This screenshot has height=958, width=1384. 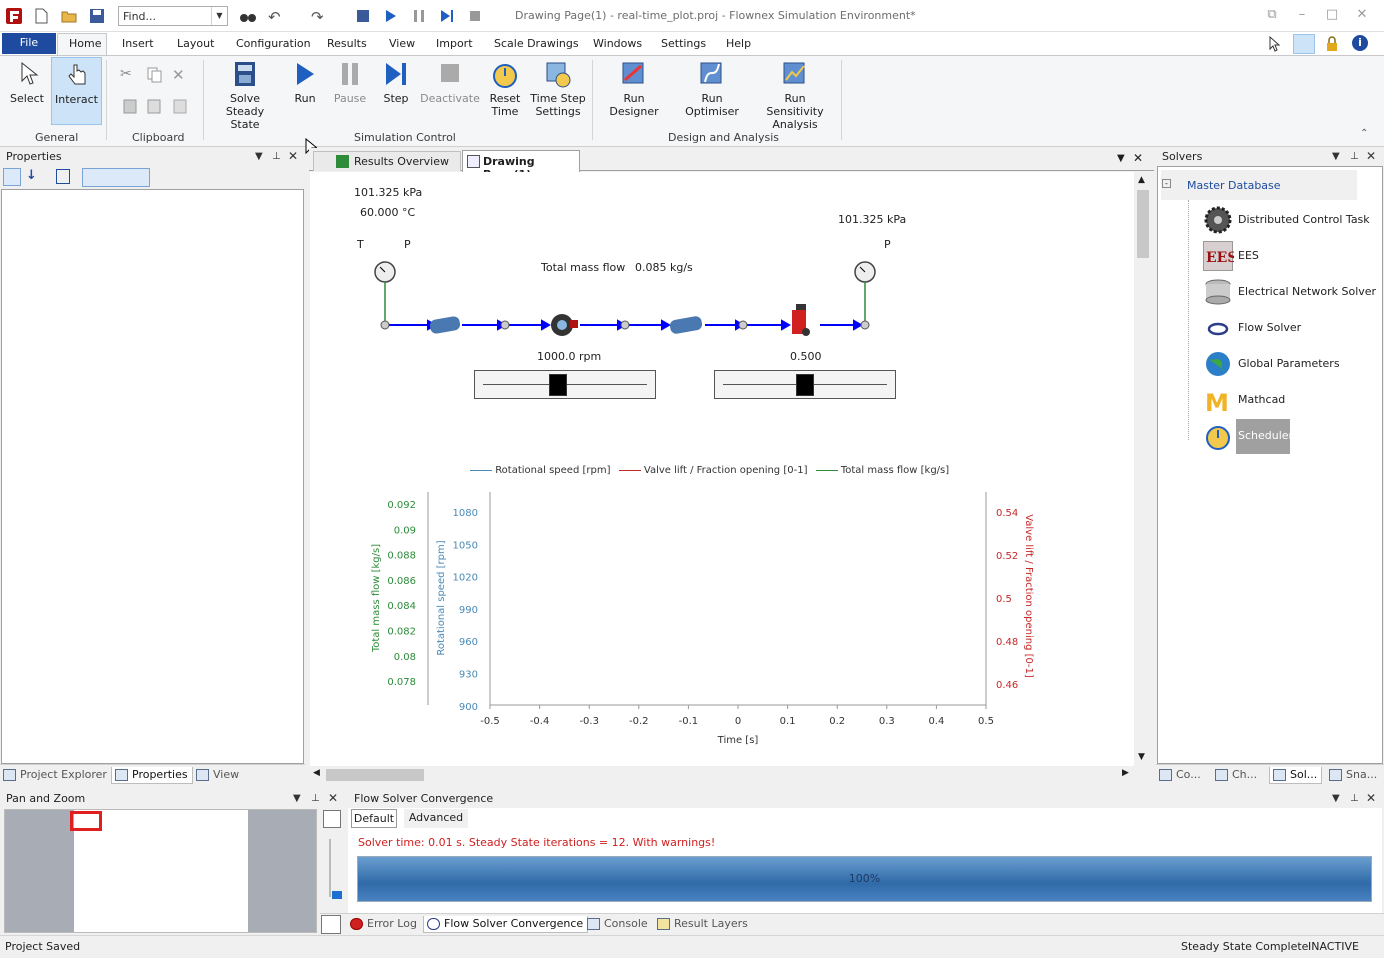 I want to click on open-folder-icon, so click(x=69, y=16).